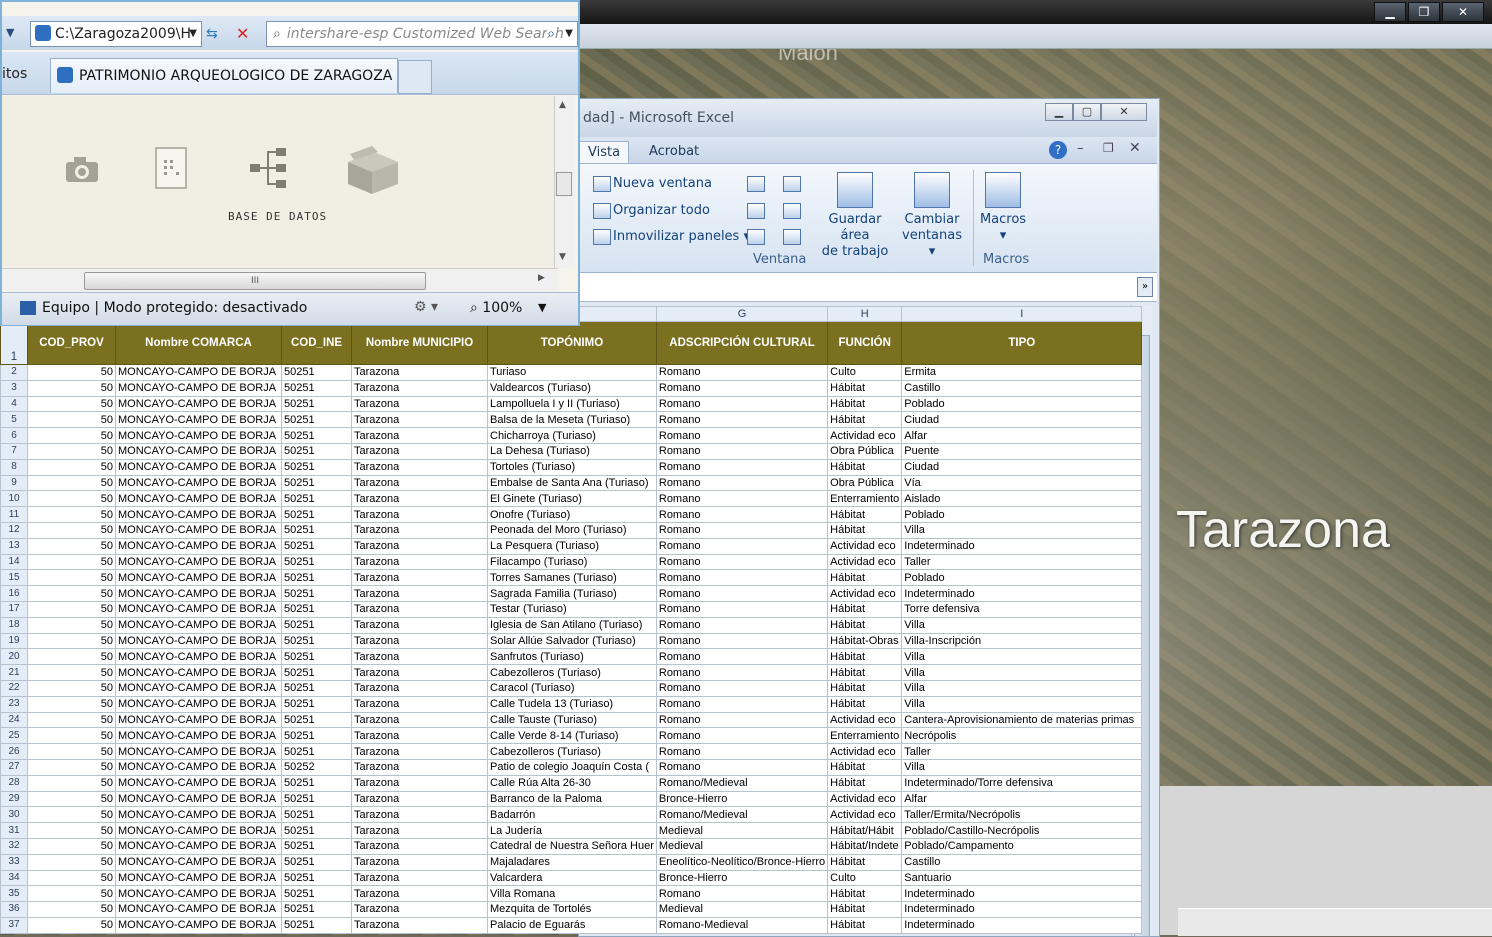 The width and height of the screenshot is (1492, 937). Describe the element at coordinates (1022, 783) in the screenshot. I see `table-cell: Indeterminado/Torre defensiva` at that location.